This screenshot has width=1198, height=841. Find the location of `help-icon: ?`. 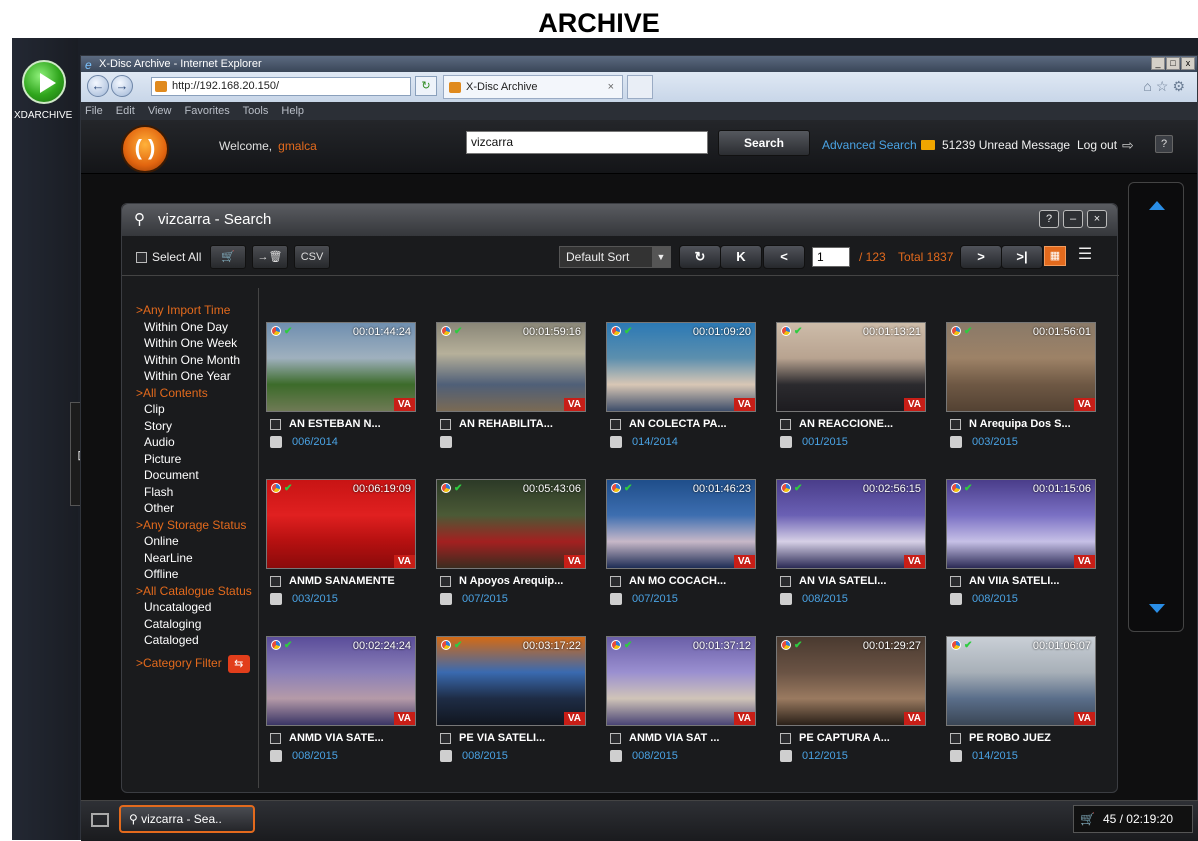

help-icon: ? is located at coordinates (1164, 144).